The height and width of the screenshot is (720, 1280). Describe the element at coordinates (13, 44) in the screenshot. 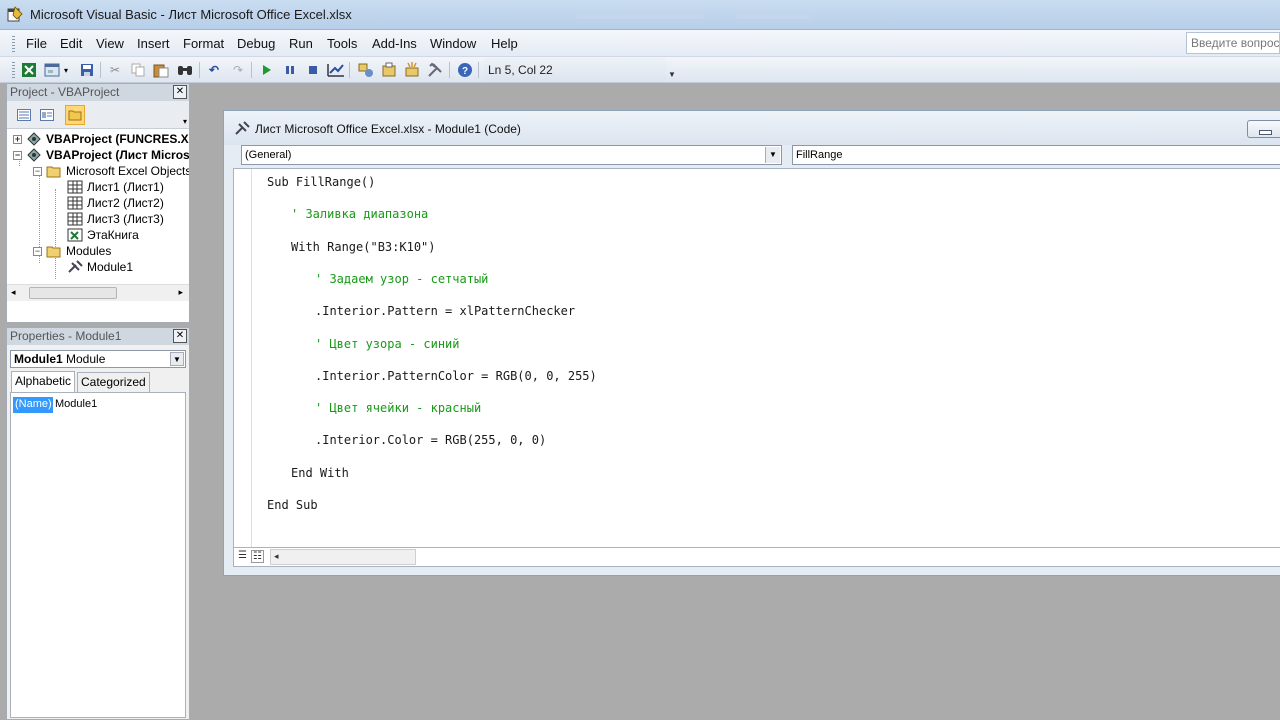

I see `menu-grip` at that location.